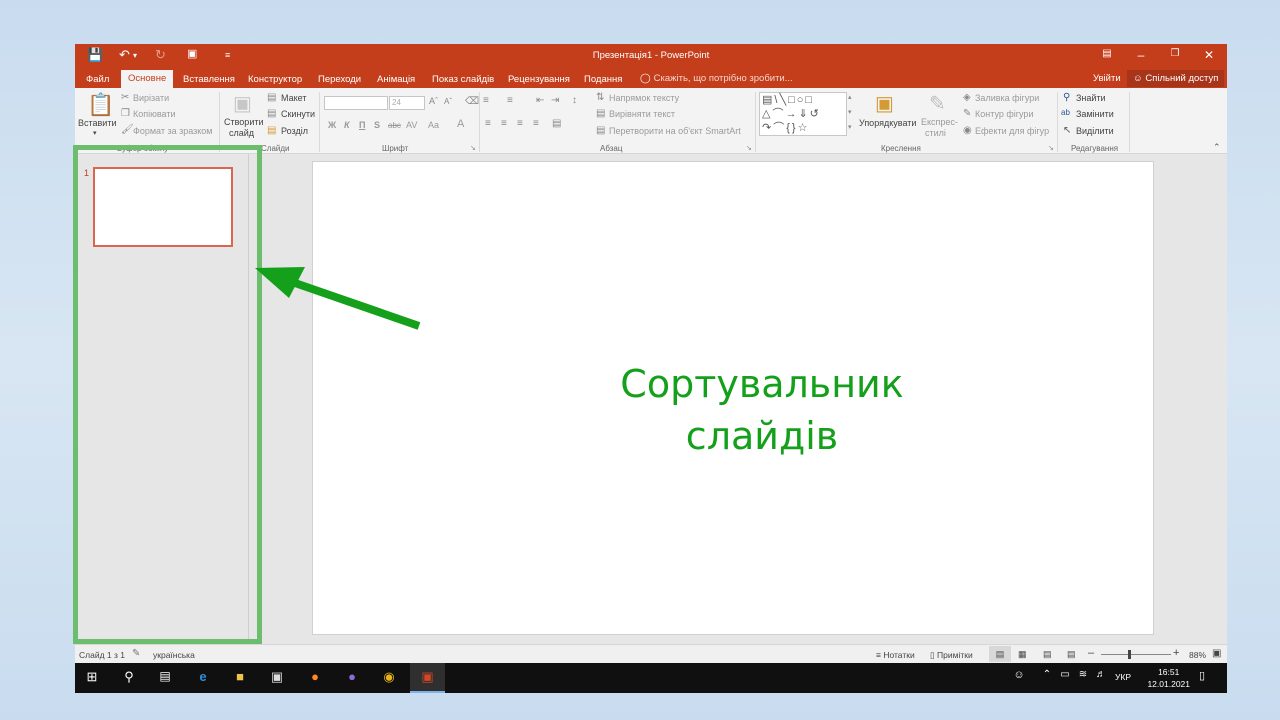 The height and width of the screenshot is (720, 1280). What do you see at coordinates (332, 125) in the screenshot?
I see `bold-button: Ж` at bounding box center [332, 125].